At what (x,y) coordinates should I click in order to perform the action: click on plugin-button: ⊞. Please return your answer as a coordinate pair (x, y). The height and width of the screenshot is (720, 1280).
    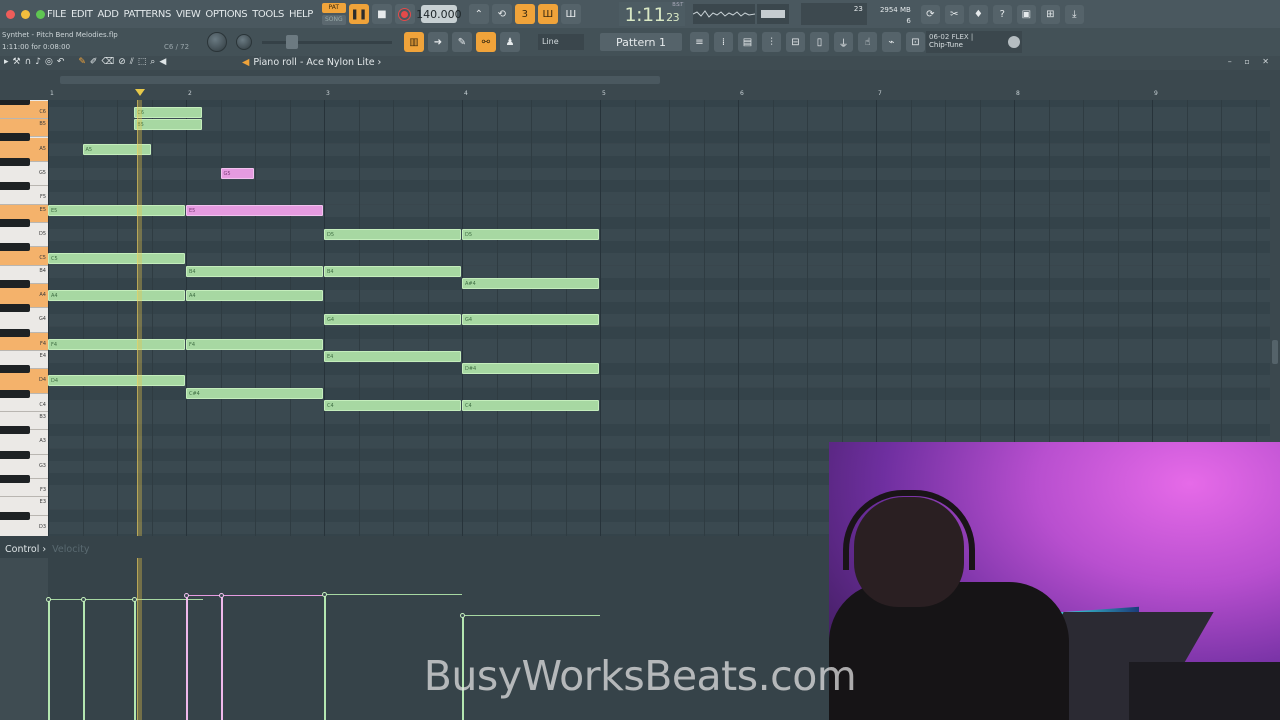
    Looking at the image, I should click on (1050, 14).